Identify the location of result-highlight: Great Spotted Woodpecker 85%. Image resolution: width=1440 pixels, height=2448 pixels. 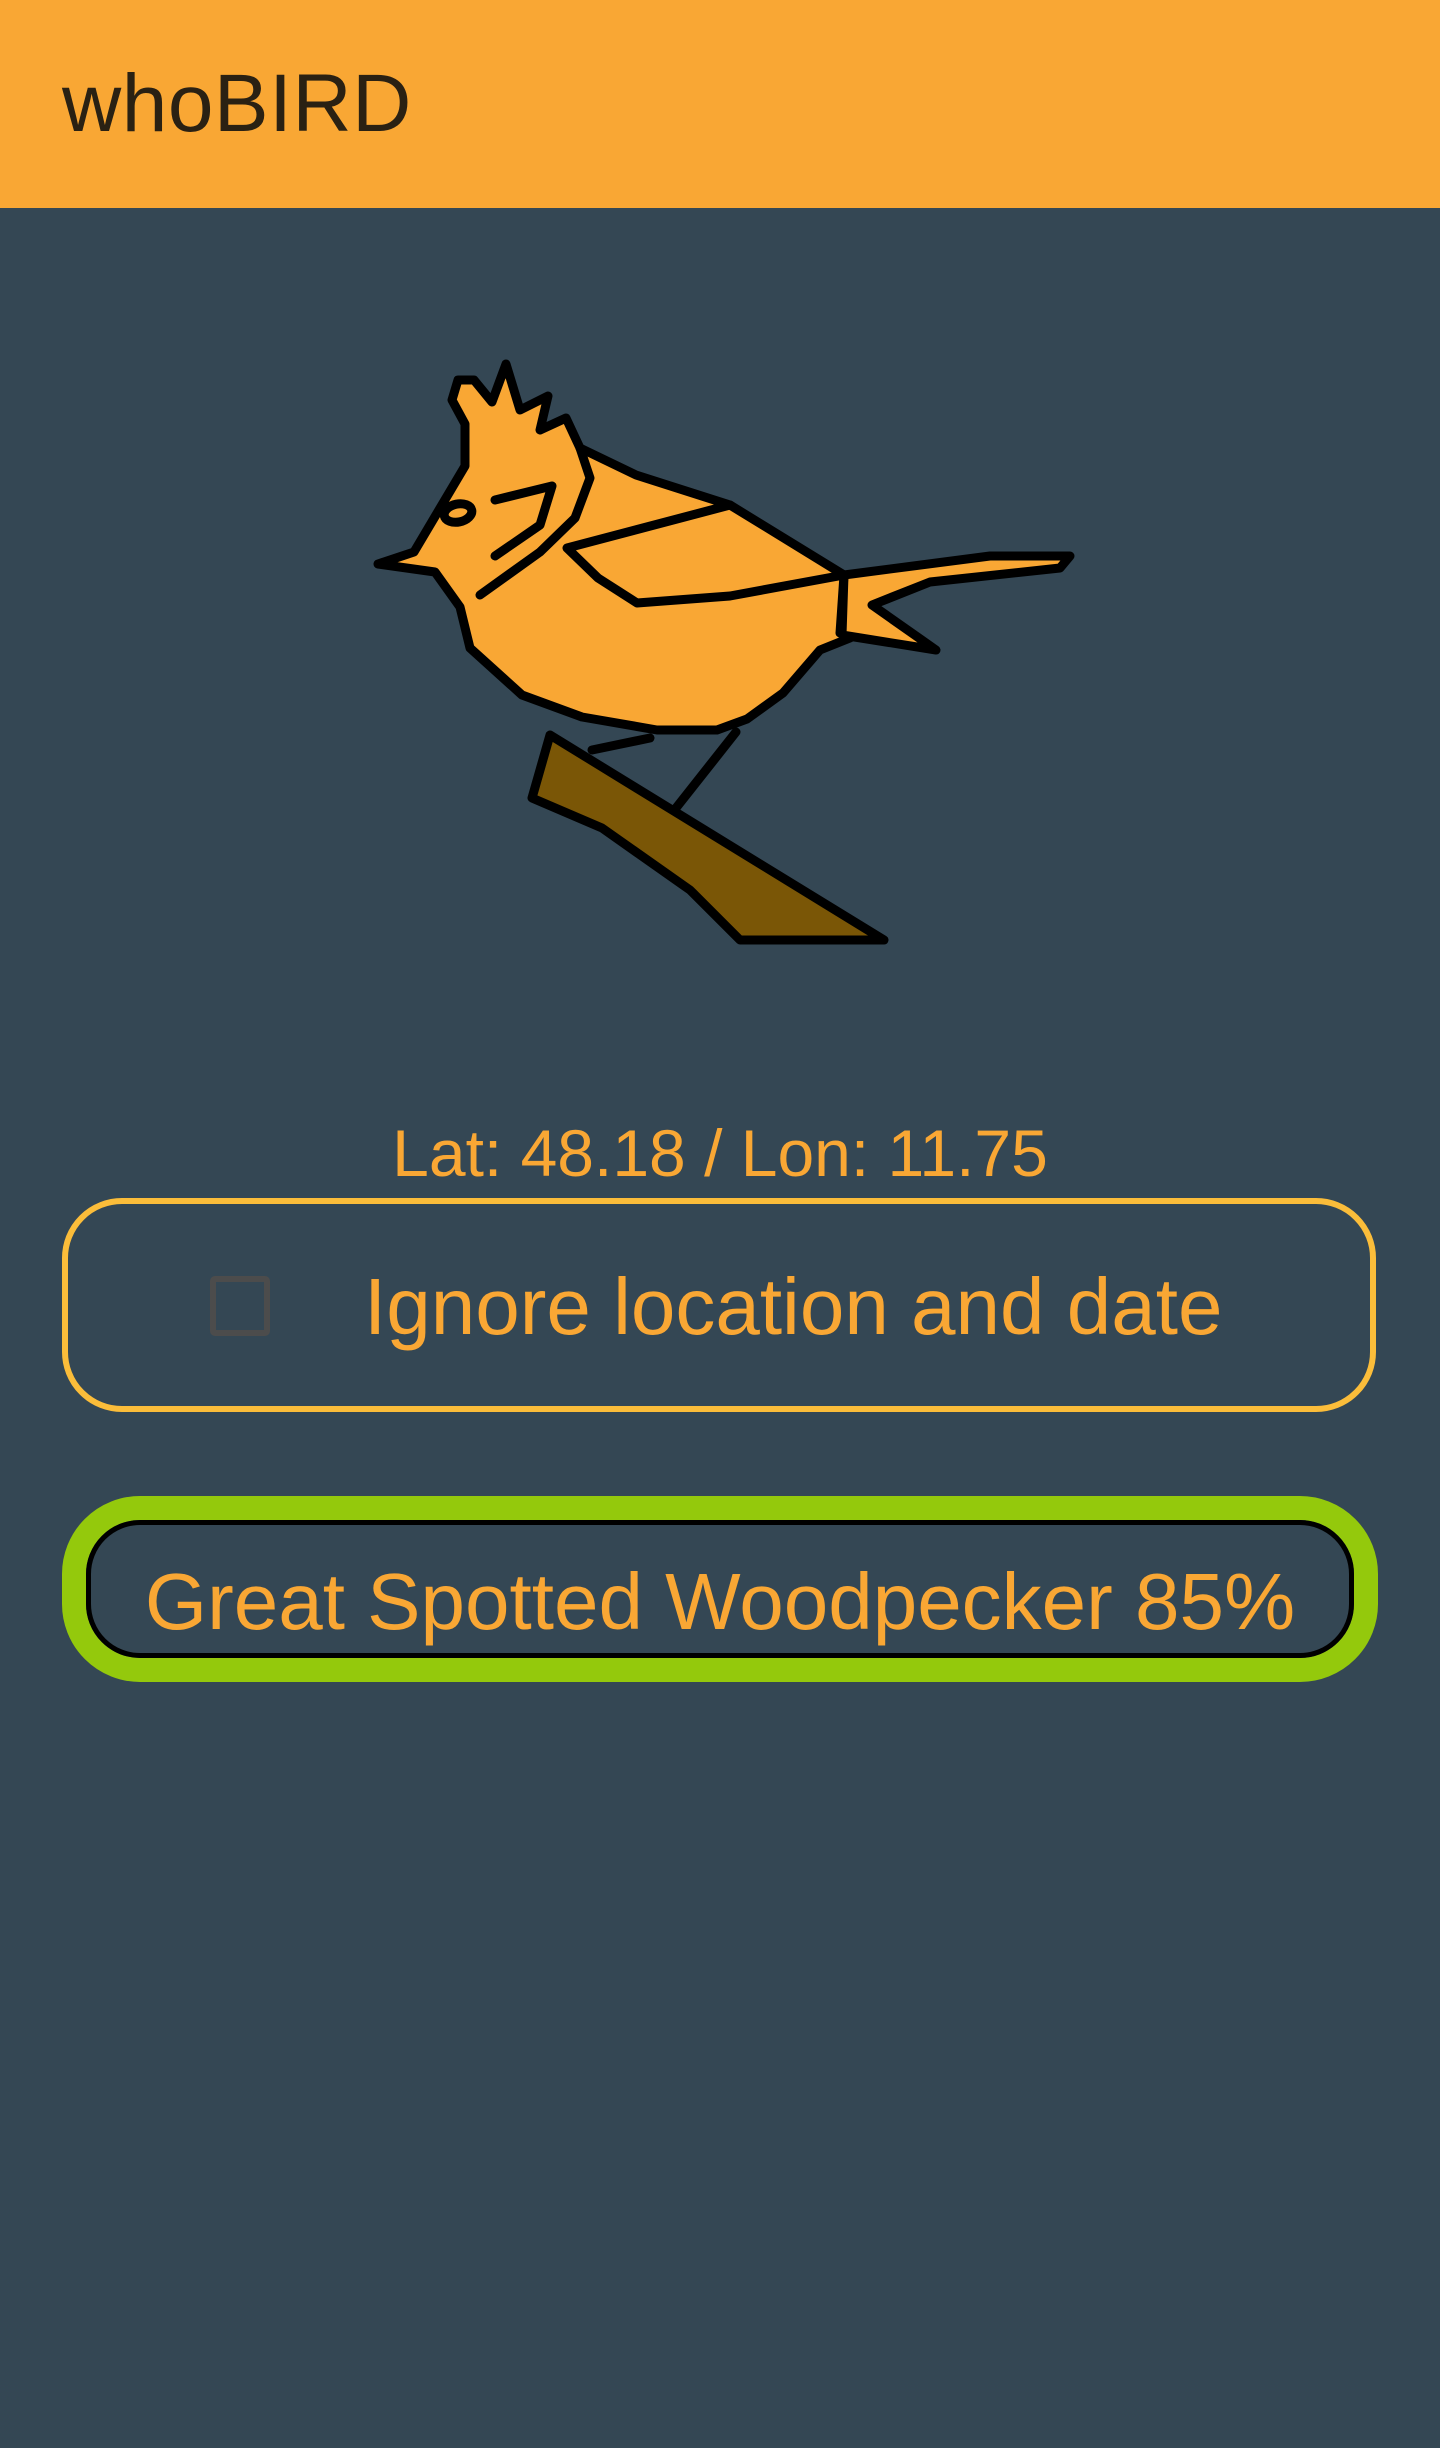
(720, 1589).